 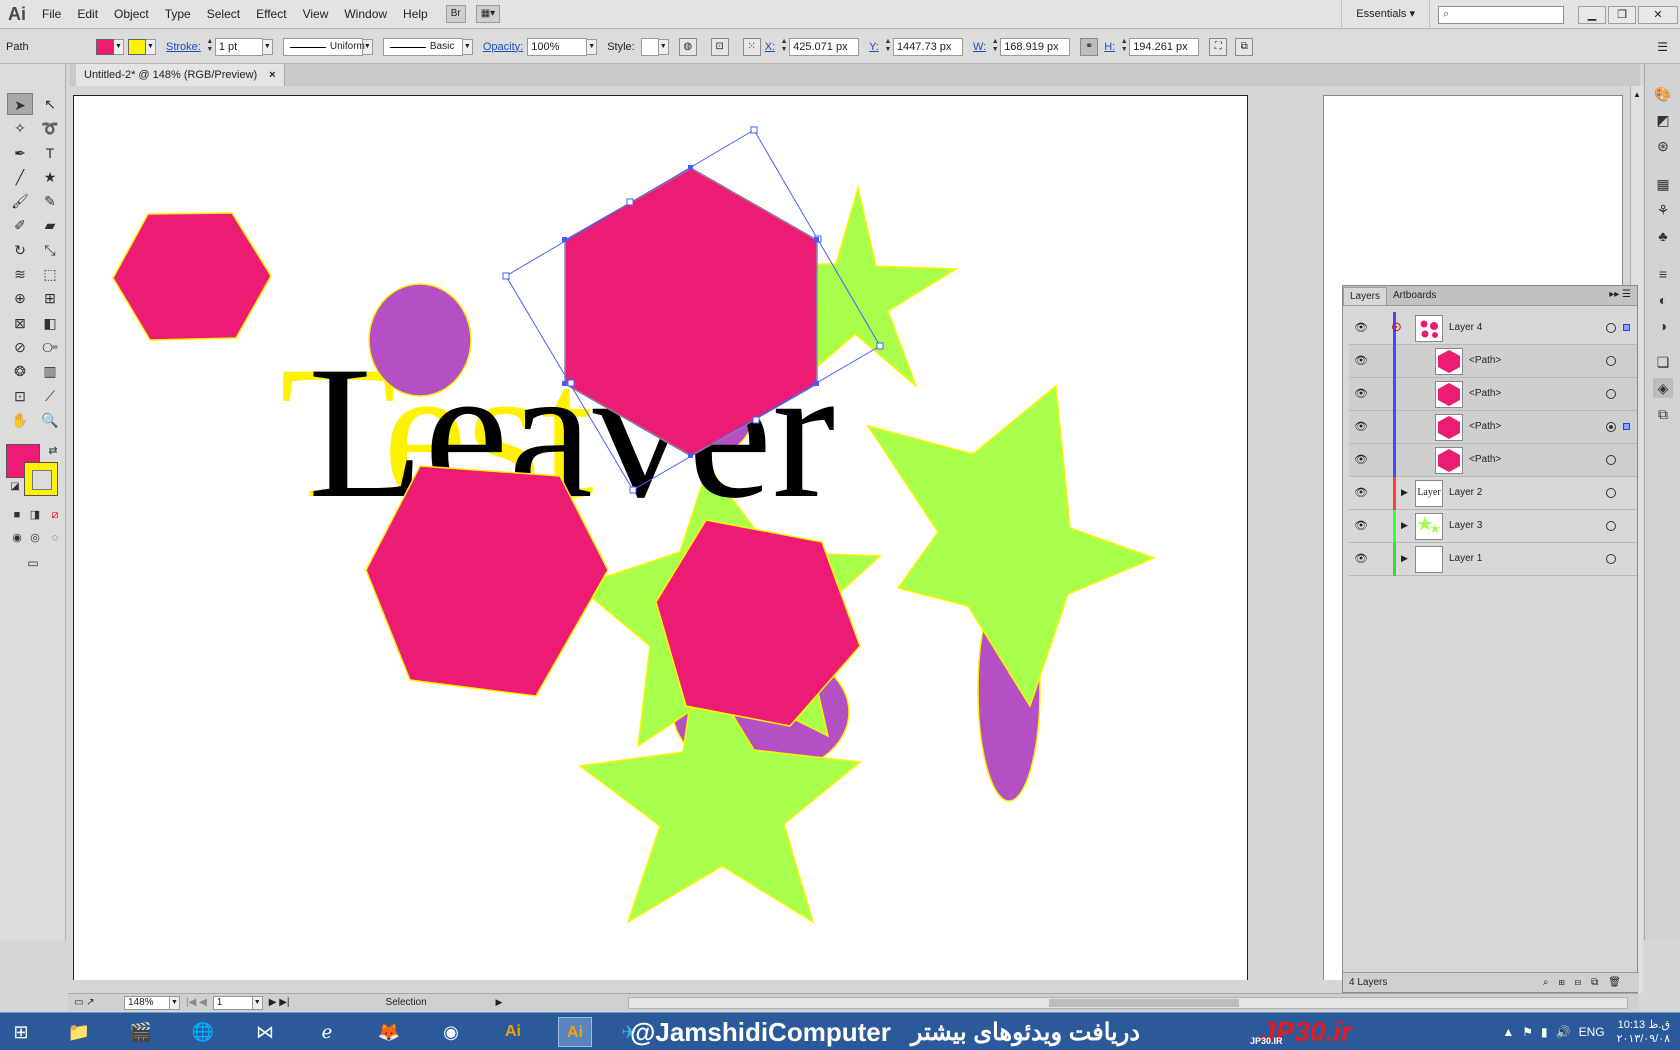 I want to click on layer-row-path-1: 👁 <Path>, so click(x=1493, y=361).